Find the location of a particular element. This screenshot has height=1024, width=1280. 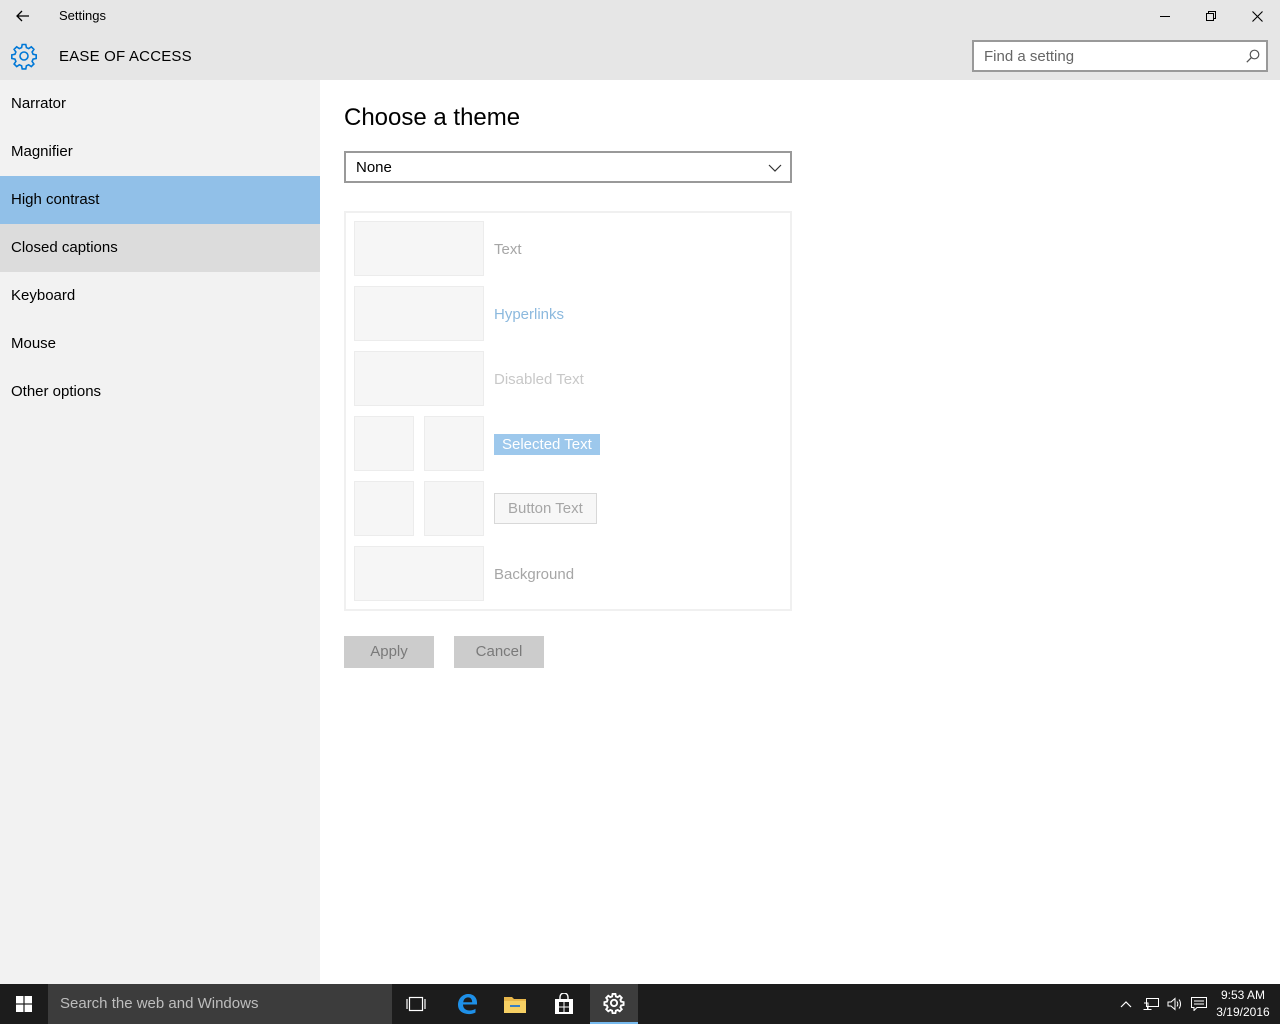

chevron-up-icon is located at coordinates (1126, 1004).